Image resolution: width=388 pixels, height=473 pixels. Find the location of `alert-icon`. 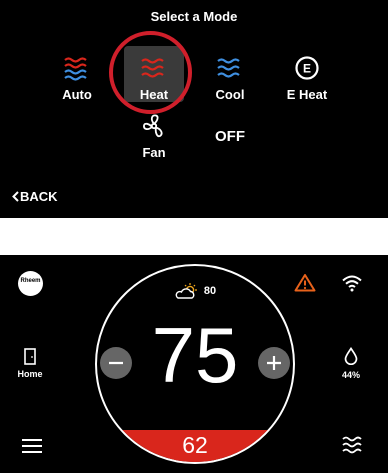

alert-icon is located at coordinates (305, 282).